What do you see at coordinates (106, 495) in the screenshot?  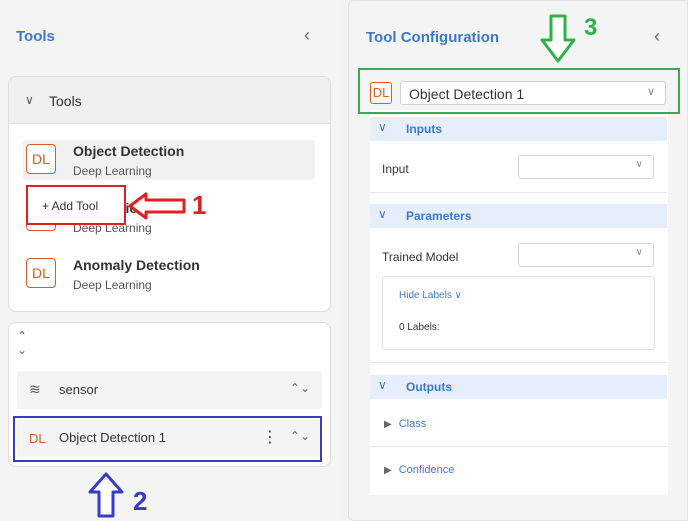 I see `annotation-arrow-up-icon` at bounding box center [106, 495].